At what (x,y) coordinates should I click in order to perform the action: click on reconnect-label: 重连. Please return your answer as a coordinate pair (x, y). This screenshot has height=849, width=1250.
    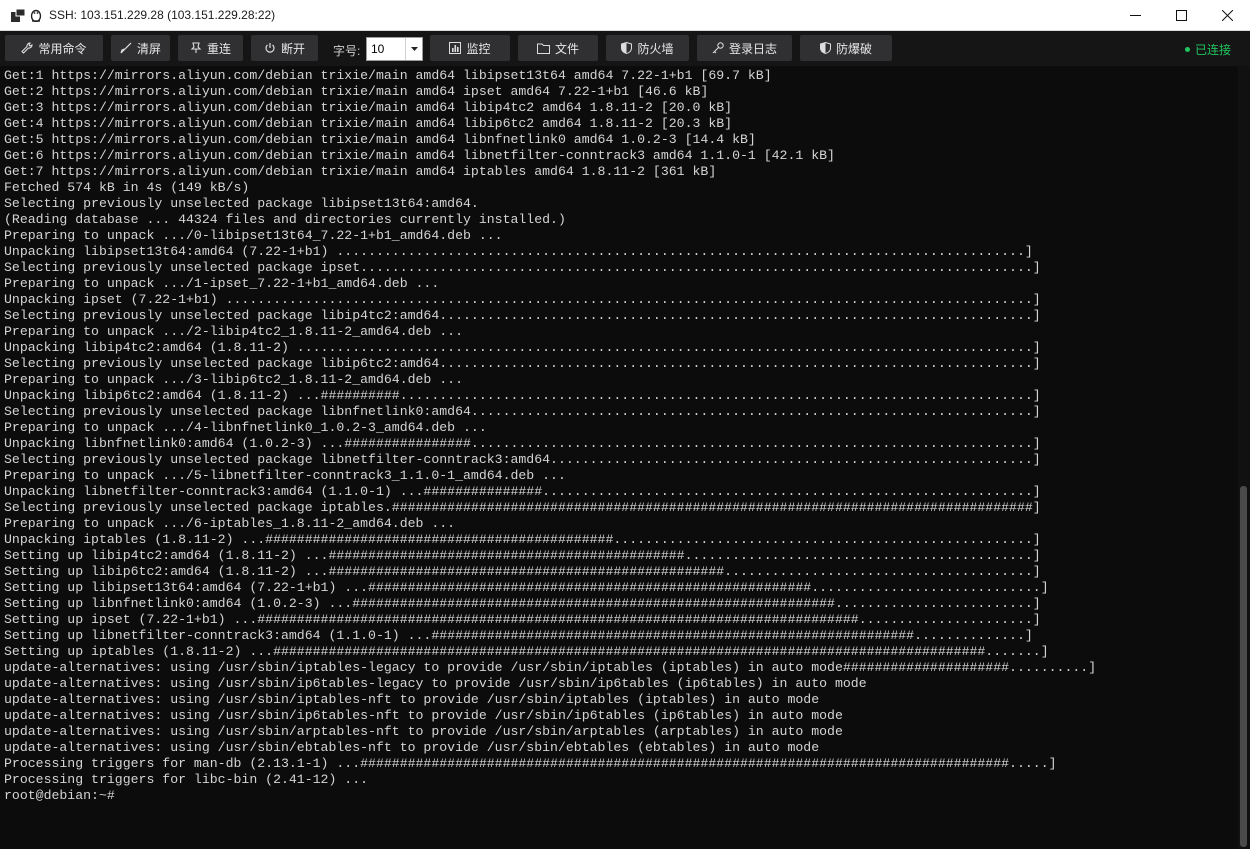
    Looking at the image, I should click on (218, 48).